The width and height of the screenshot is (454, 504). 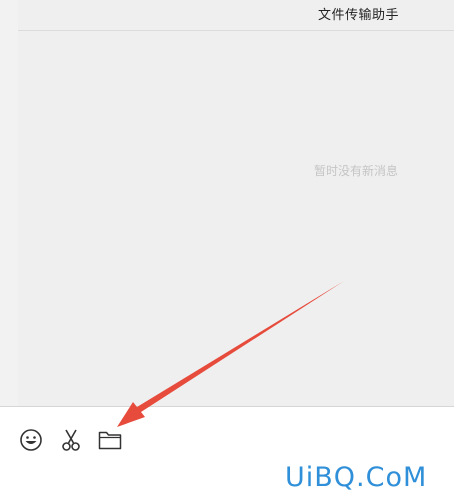 What do you see at coordinates (356, 477) in the screenshot?
I see `watermark: UiBQ.CoM` at bounding box center [356, 477].